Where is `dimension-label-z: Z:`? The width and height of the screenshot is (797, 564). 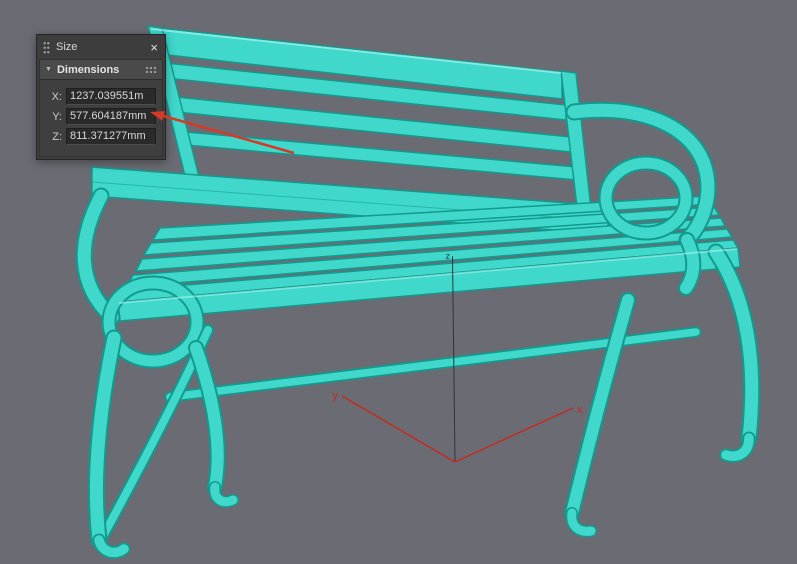
dimension-label-z: Z: is located at coordinates (57, 136).